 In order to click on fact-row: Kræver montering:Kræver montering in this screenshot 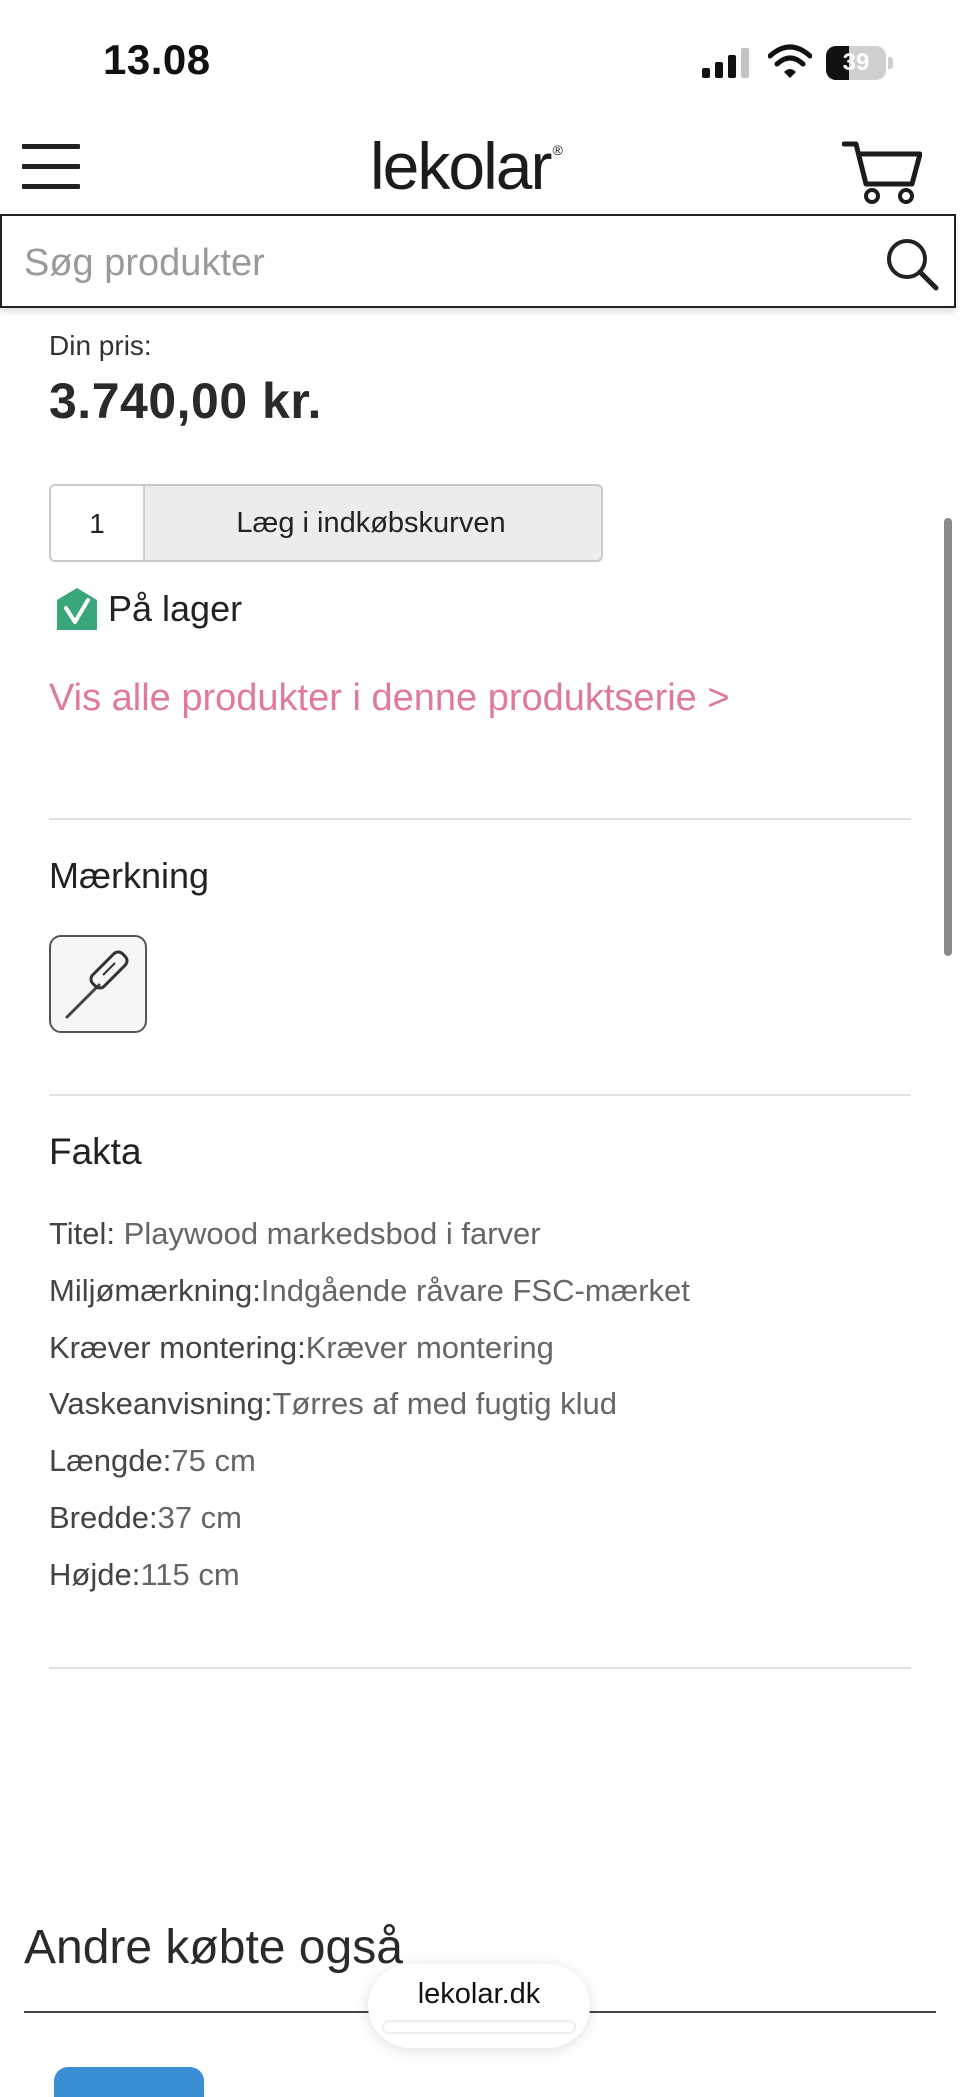, I will do `click(301, 1347)`.